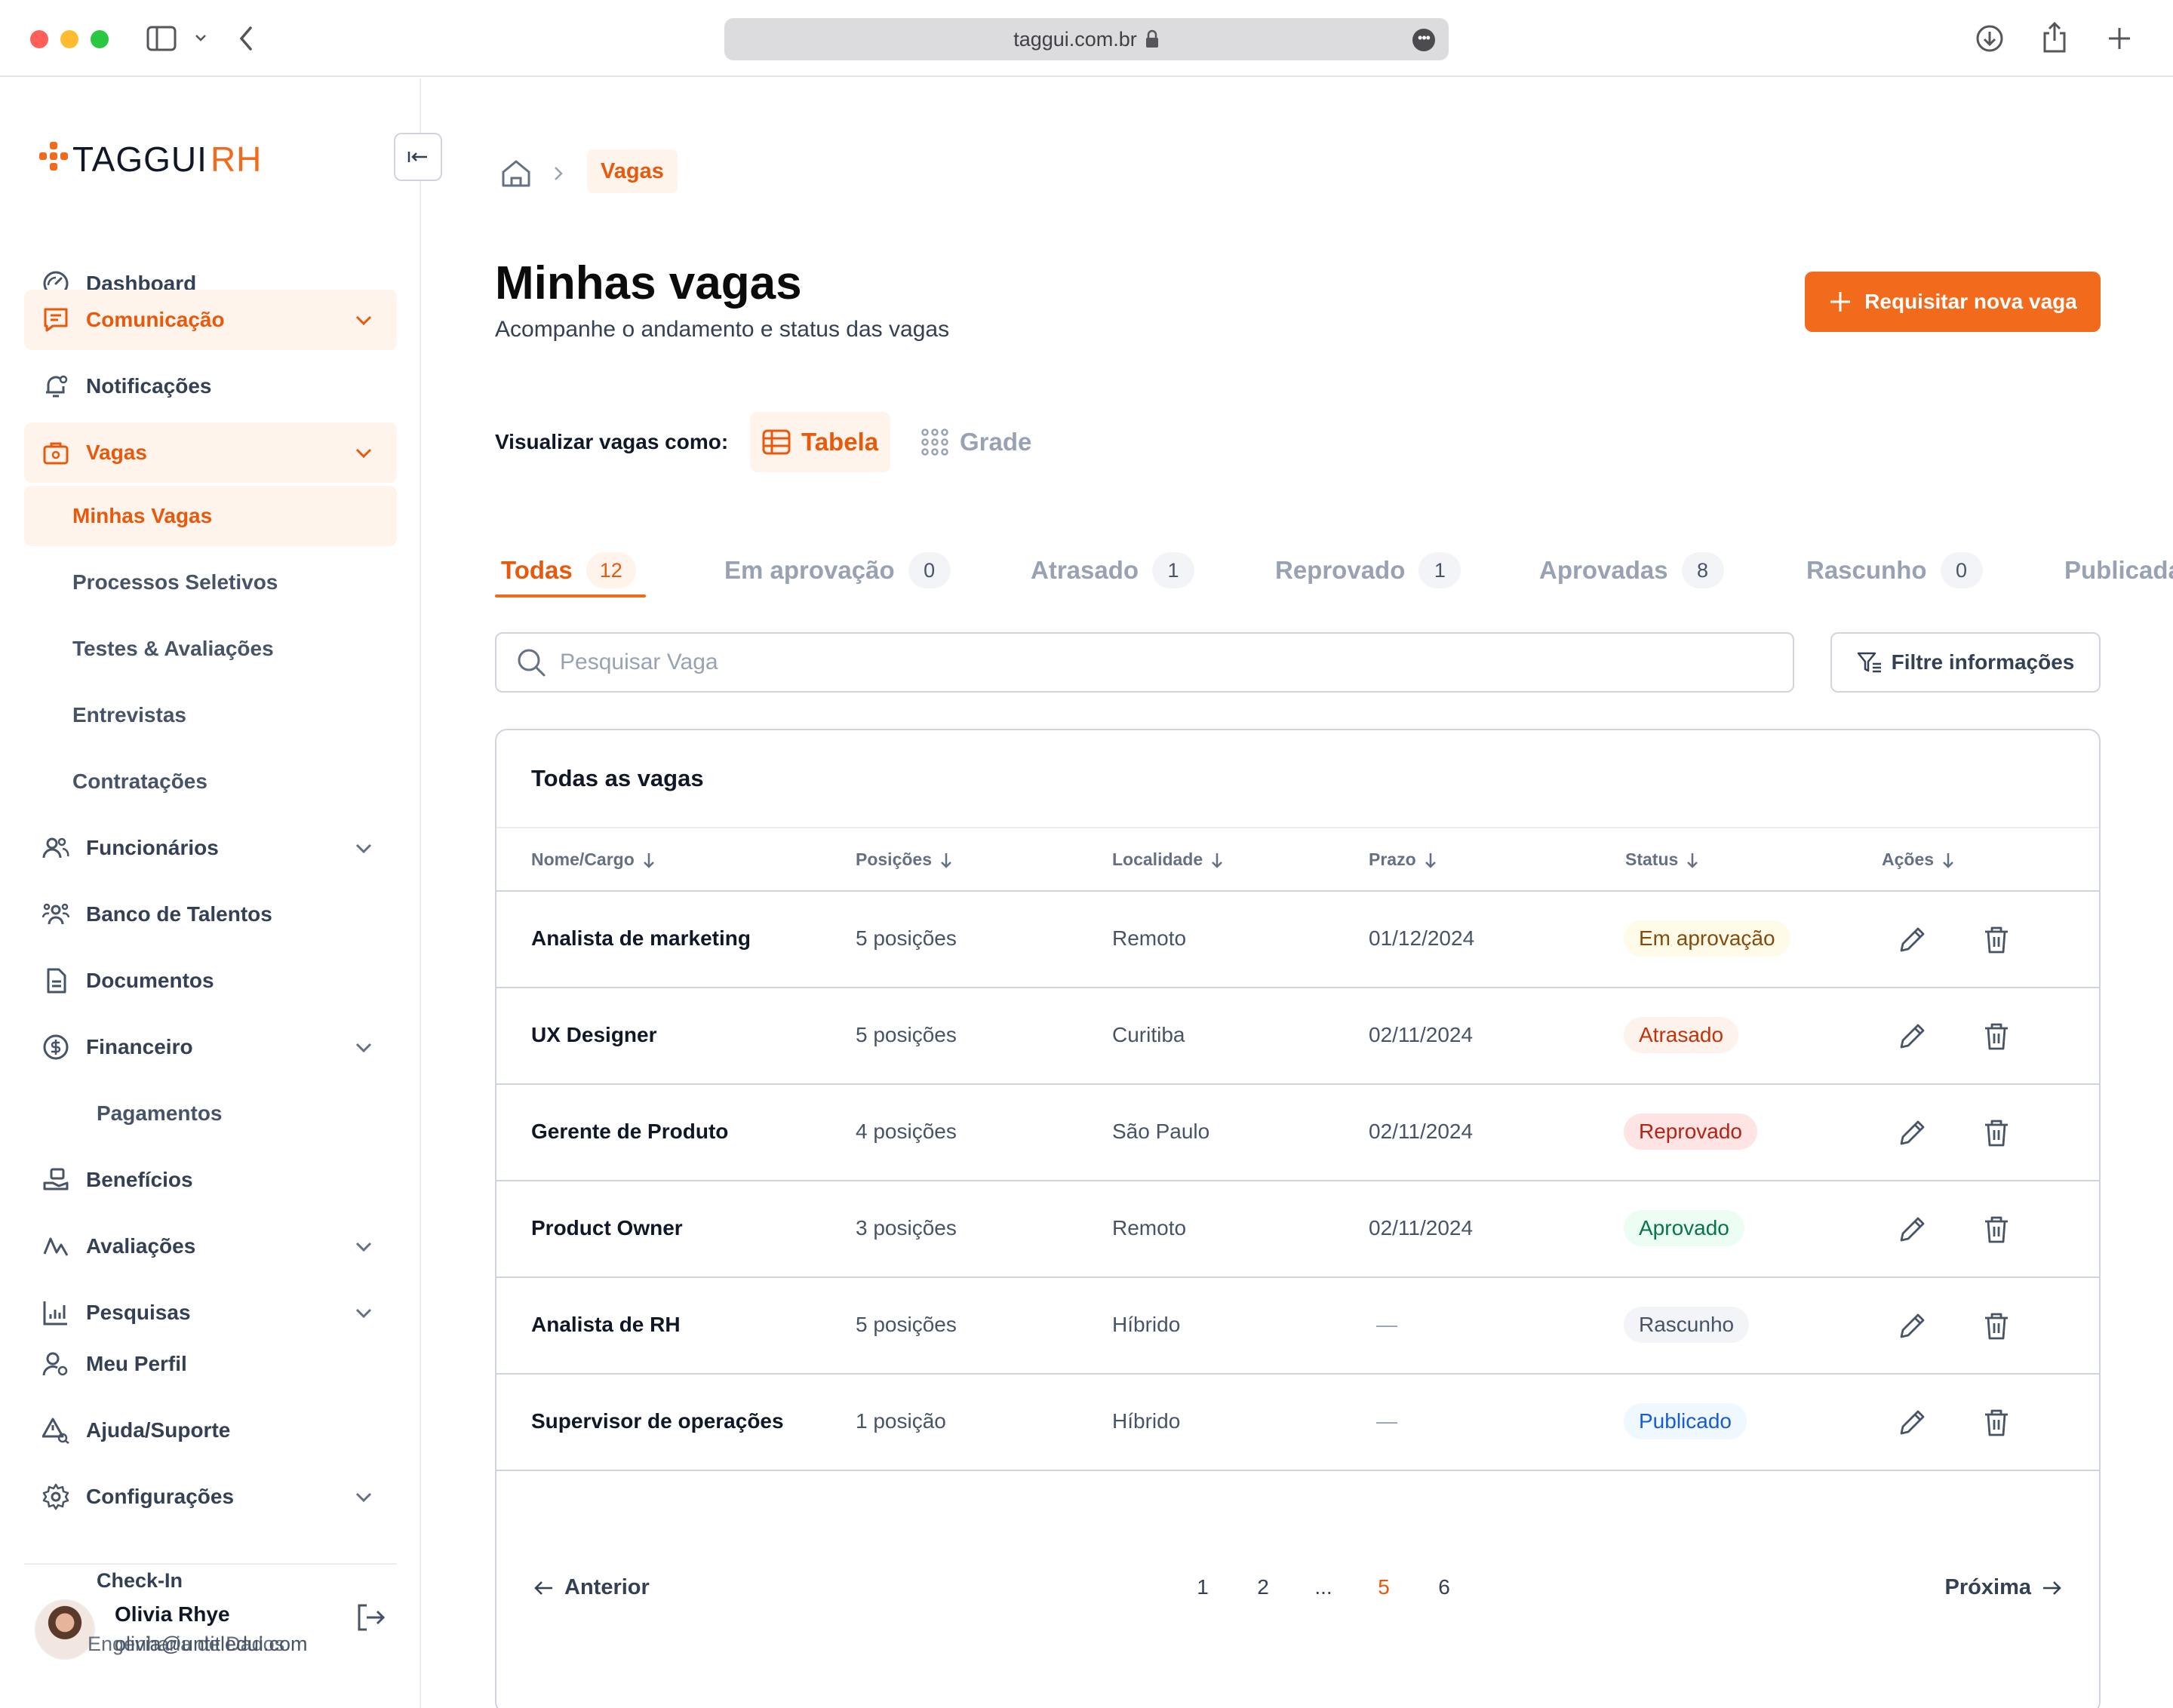 The height and width of the screenshot is (1708, 2173). Describe the element at coordinates (1421, 1034) in the screenshot. I see `deadline-cell: 02/11/2024` at that location.